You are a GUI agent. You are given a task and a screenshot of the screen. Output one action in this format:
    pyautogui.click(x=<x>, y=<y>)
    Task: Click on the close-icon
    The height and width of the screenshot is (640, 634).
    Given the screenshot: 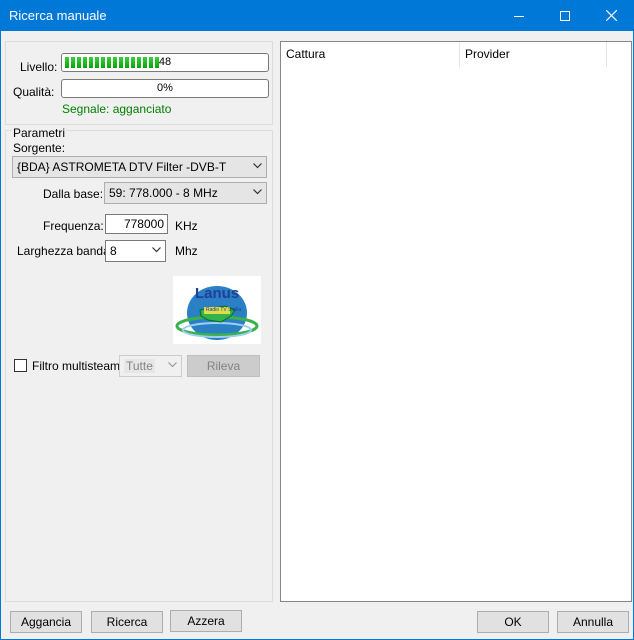 What is the action you would take?
    pyautogui.click(x=611, y=15)
    